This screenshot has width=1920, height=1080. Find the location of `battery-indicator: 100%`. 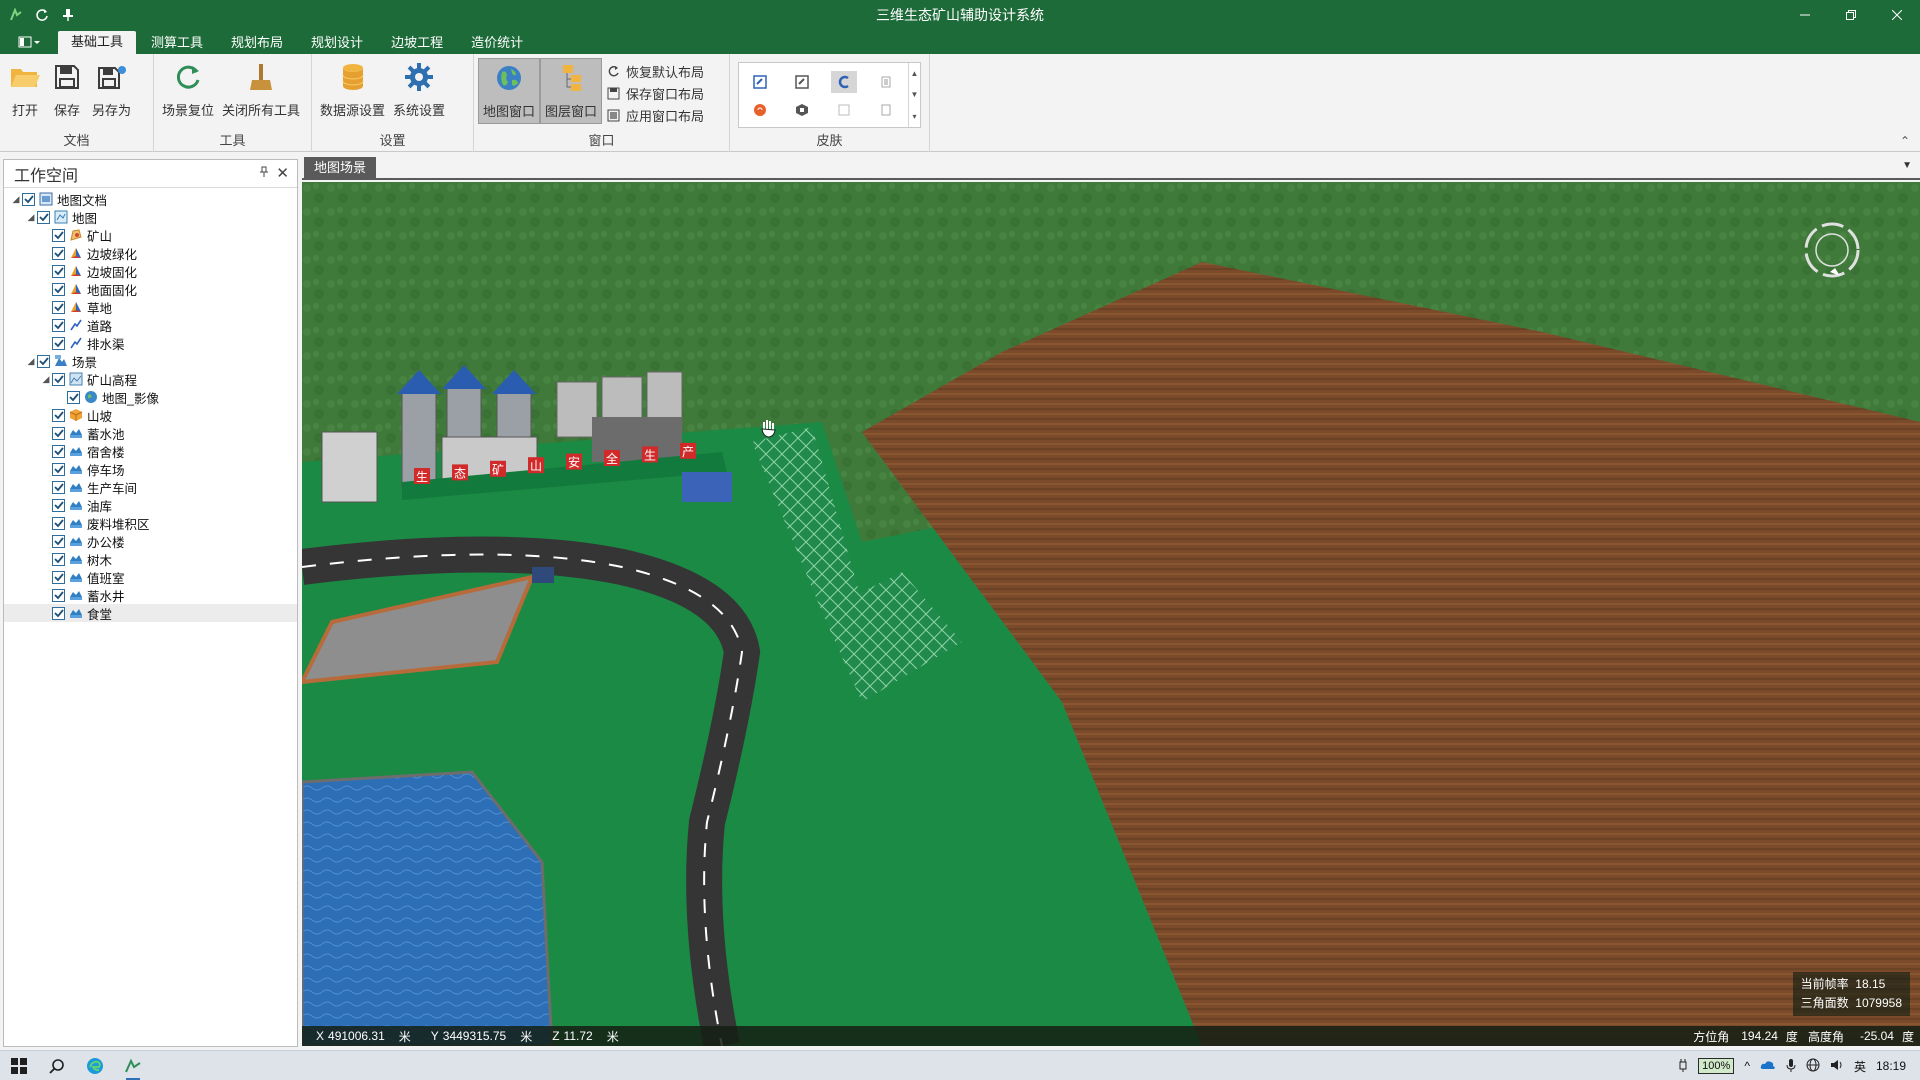

battery-indicator: 100% is located at coordinates (1716, 1066).